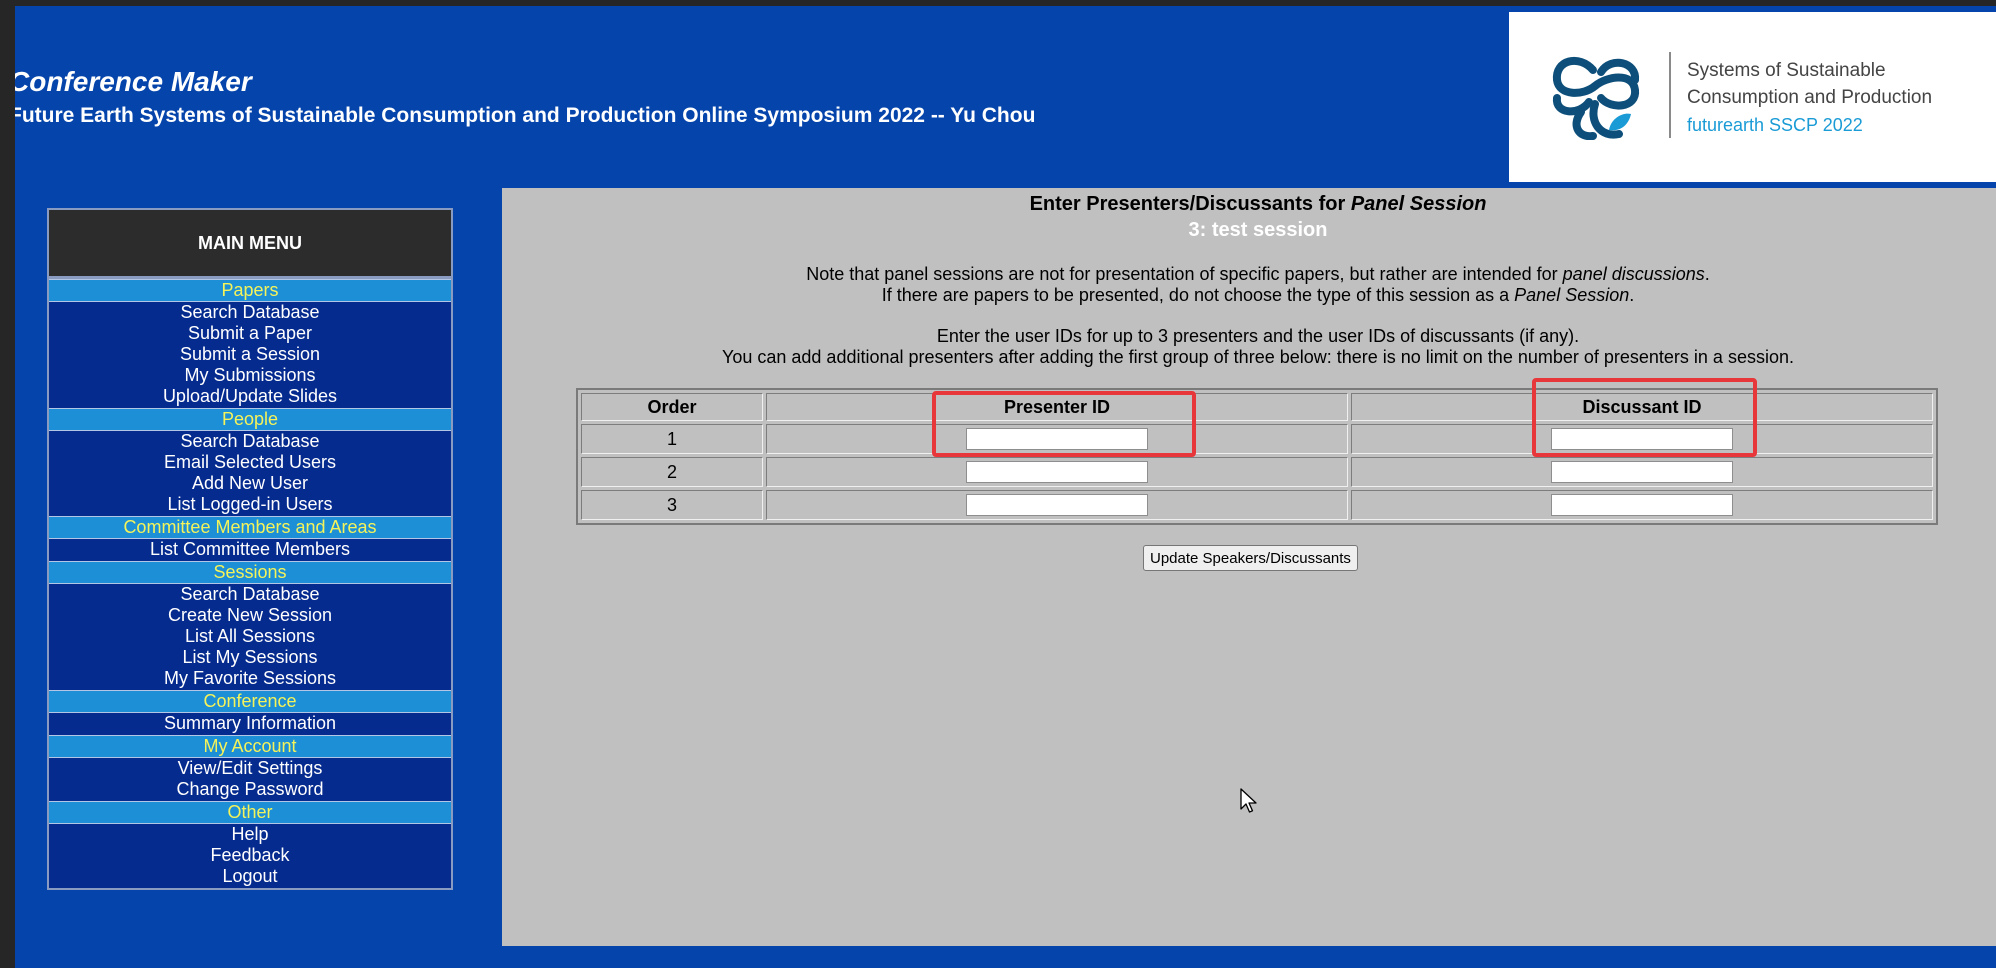  I want to click on app-title: Conference Maker, so click(133, 81).